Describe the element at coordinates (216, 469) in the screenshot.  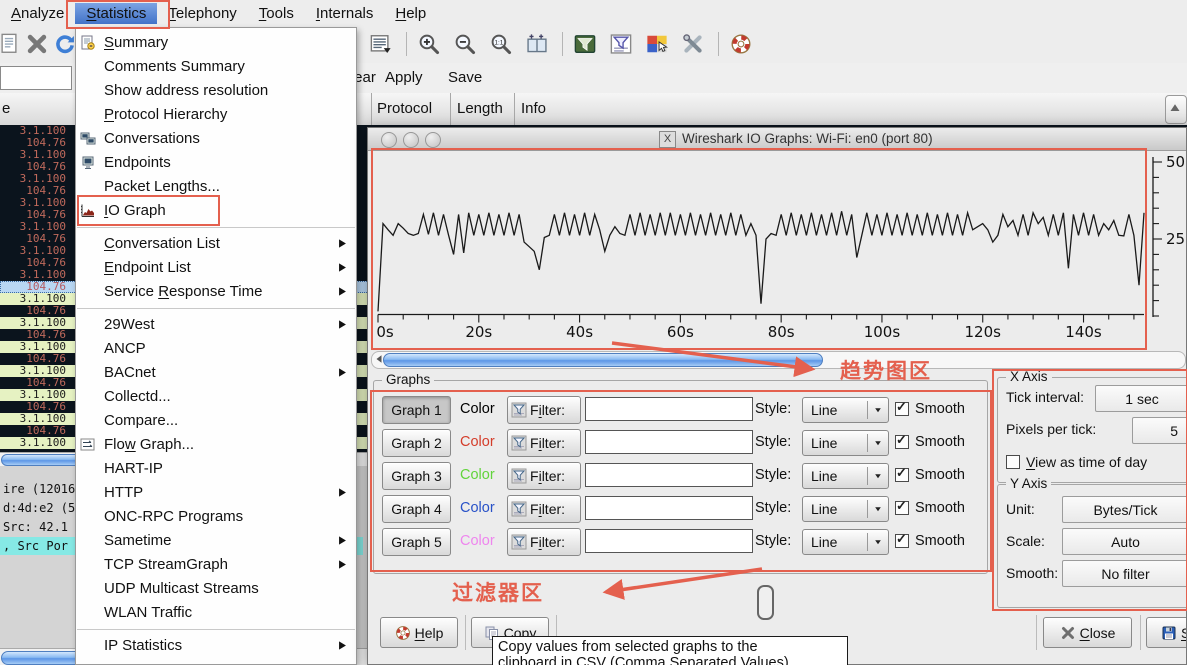
I see `menu-item-hart-ip: HART-IP` at that location.